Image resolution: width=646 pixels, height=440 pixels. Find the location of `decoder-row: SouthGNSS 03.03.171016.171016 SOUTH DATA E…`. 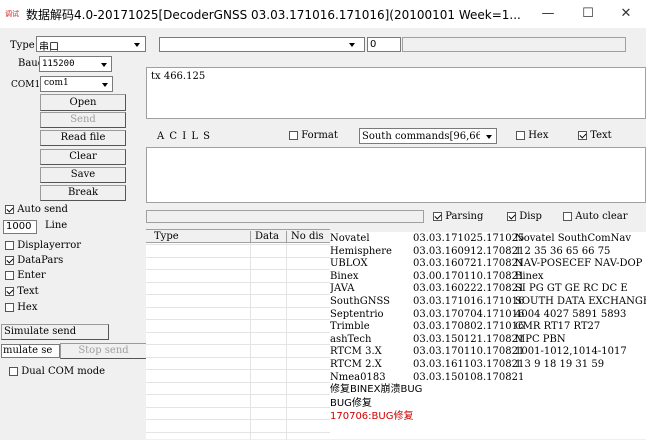

decoder-row: SouthGNSS 03.03.171016.171016 SOUTH DATA E… is located at coordinates (488, 302).